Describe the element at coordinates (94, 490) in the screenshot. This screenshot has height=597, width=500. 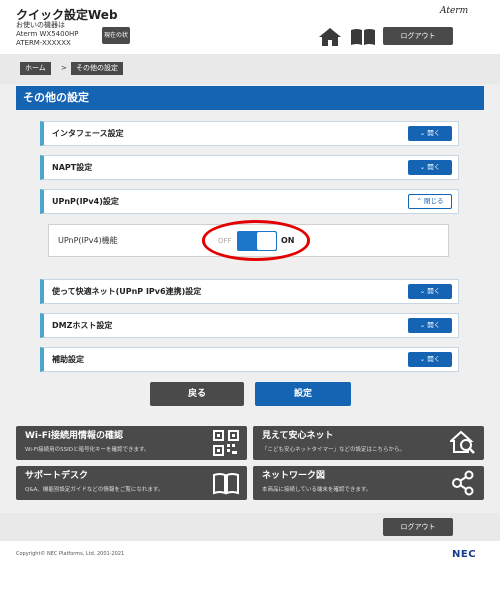
I see `tile-desc: Q&A、機能別設定ガイドなどの情報をご覧になれます。` at that location.